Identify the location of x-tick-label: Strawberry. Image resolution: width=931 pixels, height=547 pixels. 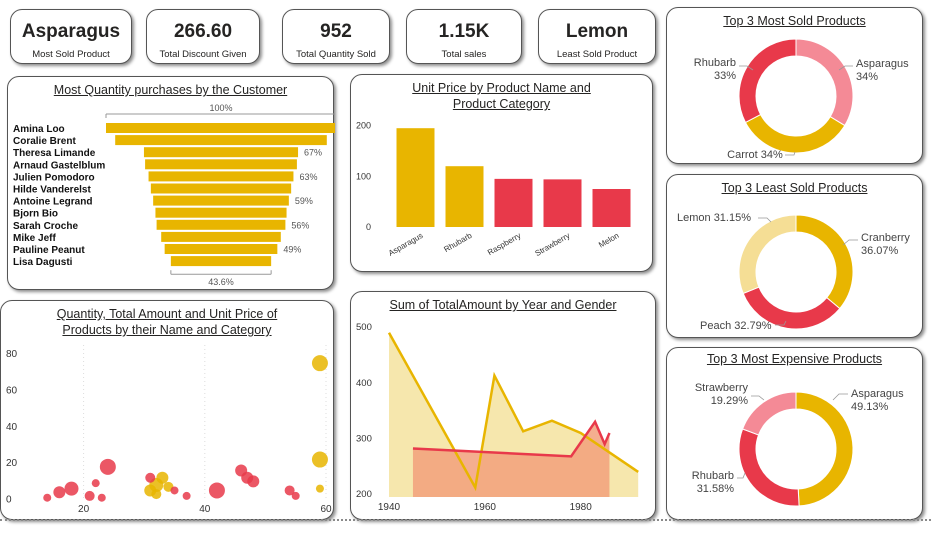
(552, 244).